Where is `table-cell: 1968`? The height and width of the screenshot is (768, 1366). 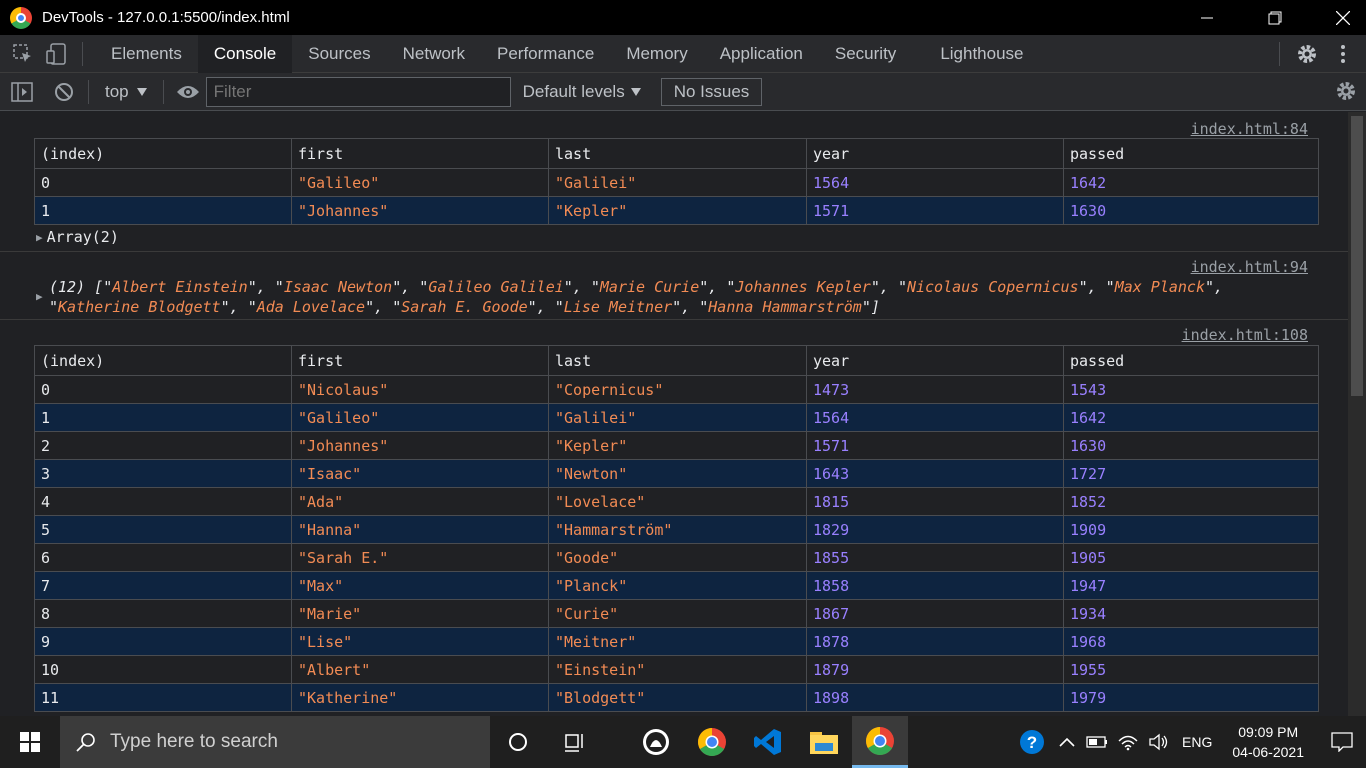 table-cell: 1968 is located at coordinates (1191, 641).